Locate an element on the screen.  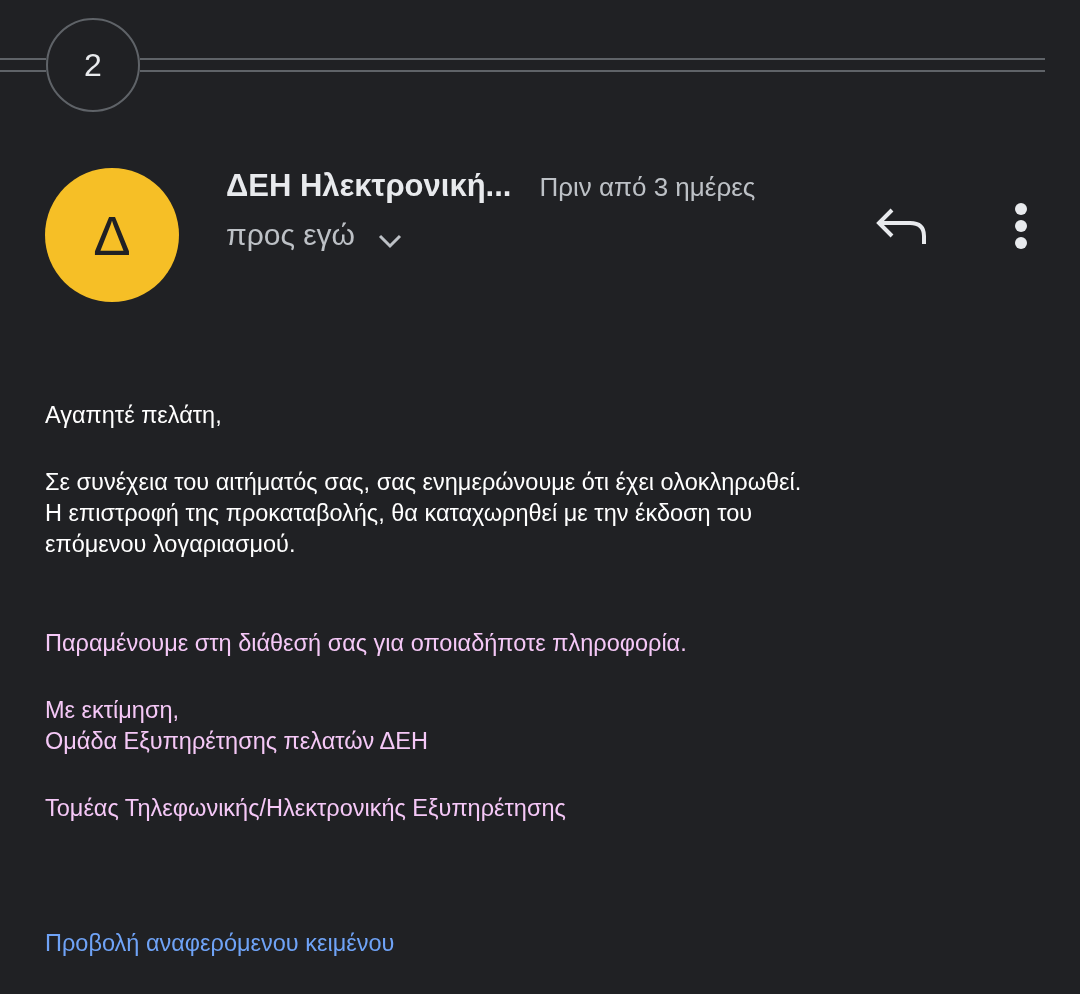
more-options-icon is located at coordinates (1021, 226).